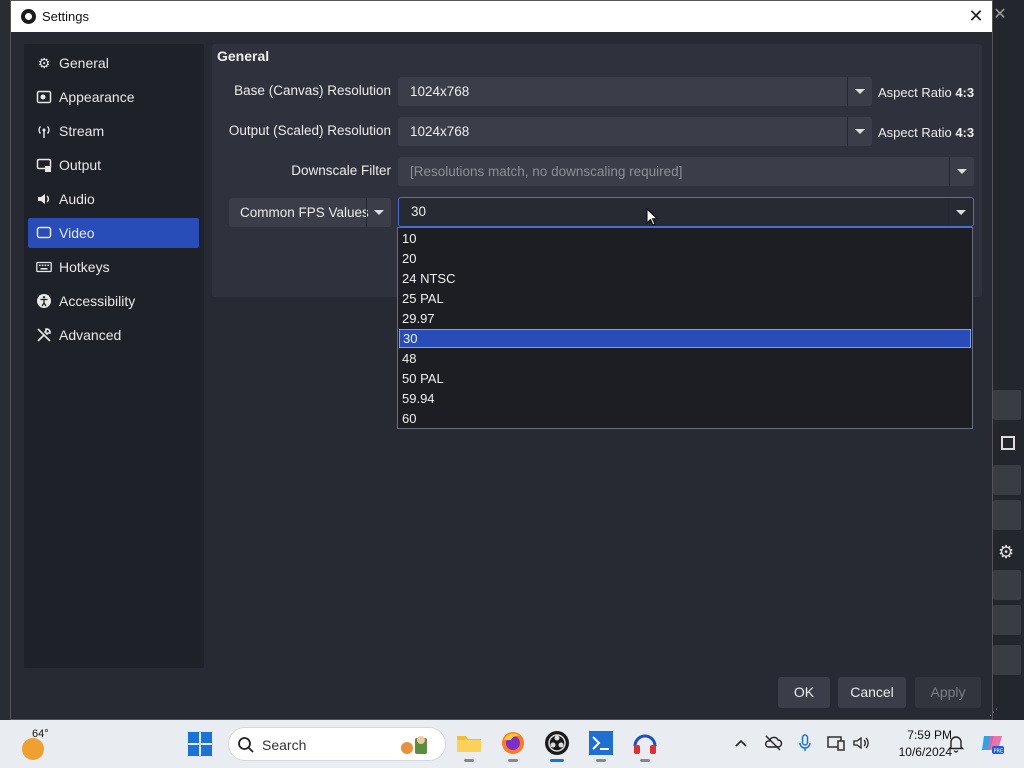  Describe the element at coordinates (284, 745) in the screenshot. I see `search-label: Search` at that location.